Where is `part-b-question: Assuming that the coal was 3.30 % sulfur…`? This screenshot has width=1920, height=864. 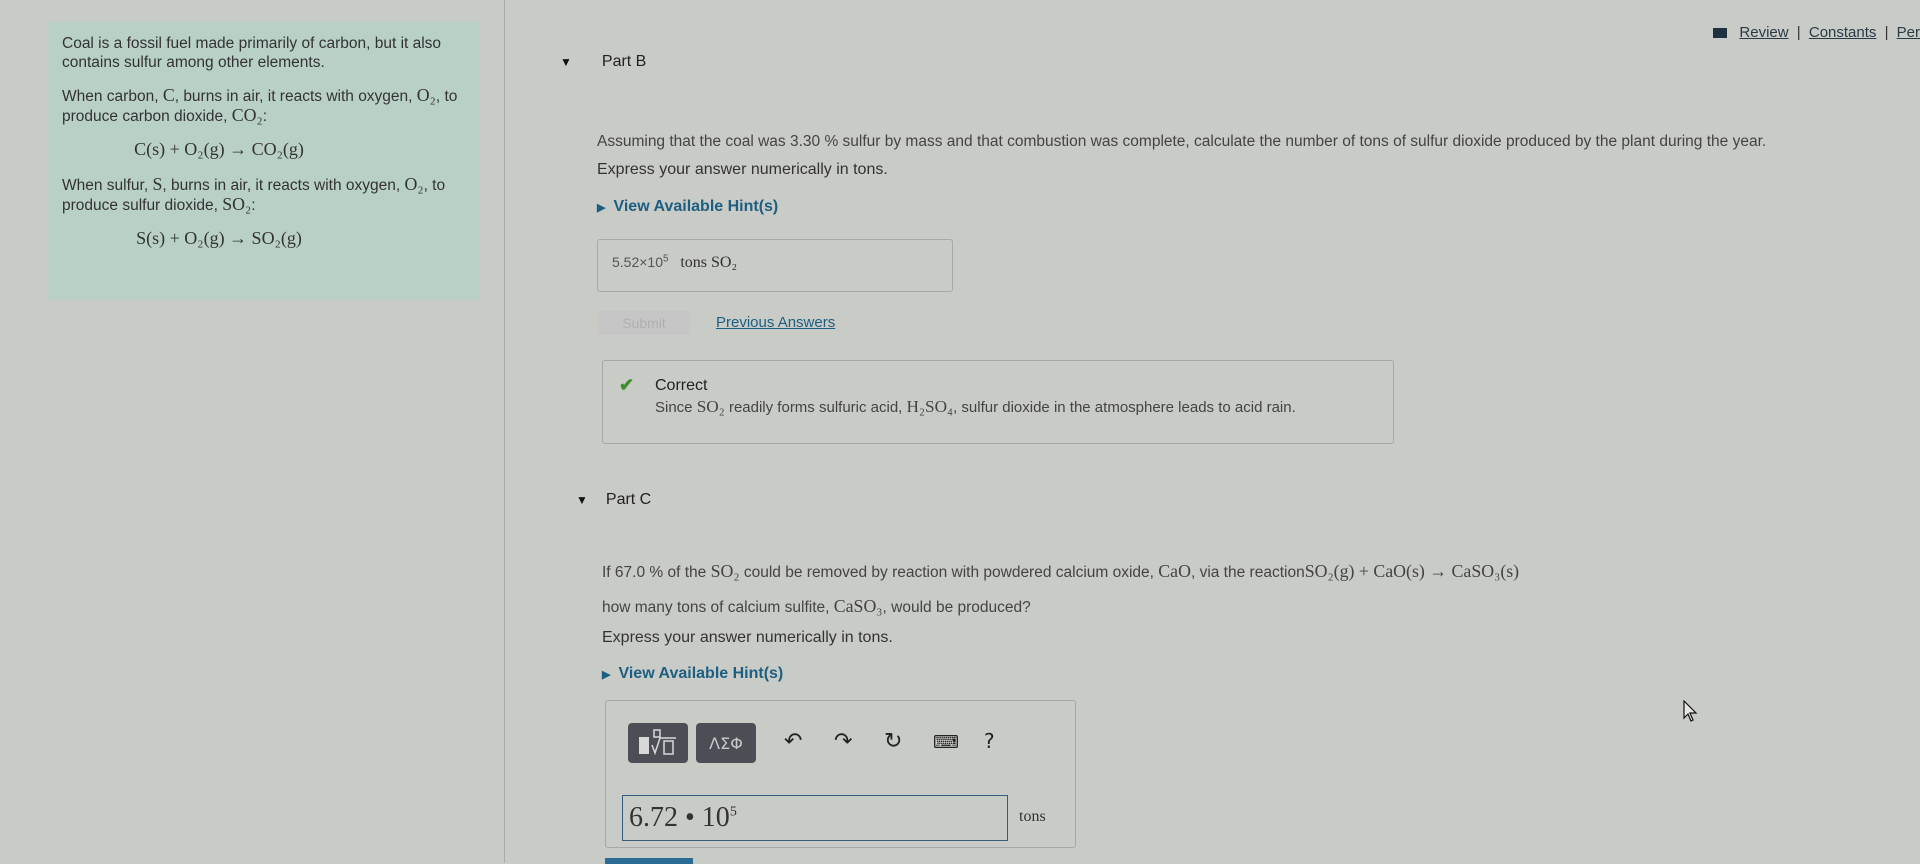 part-b-question: Assuming that the coal was 3.30 % sulfur… is located at coordinates (1182, 141).